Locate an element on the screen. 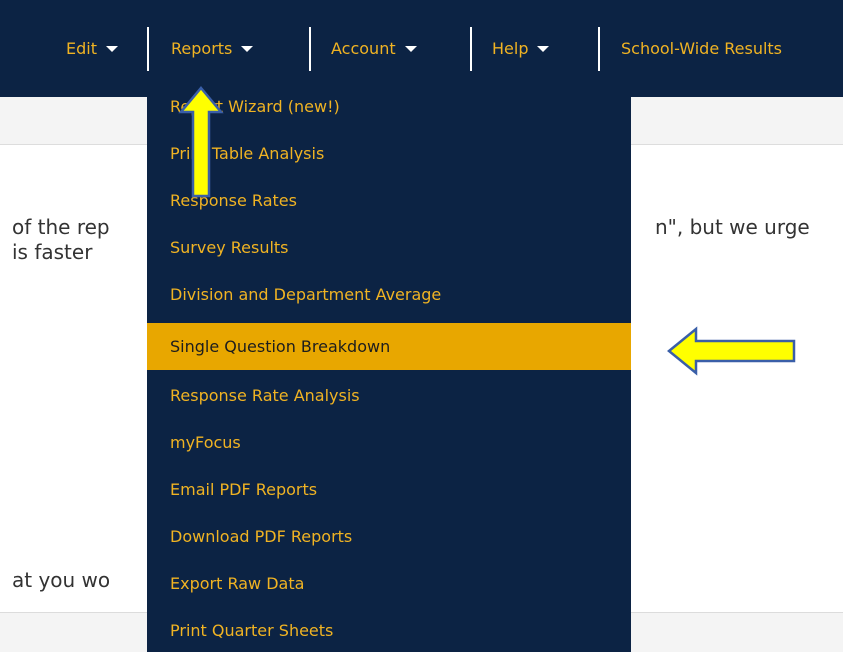 The width and height of the screenshot is (843, 654). nav-school-wide-results: School-Wide Results is located at coordinates (701, 49).